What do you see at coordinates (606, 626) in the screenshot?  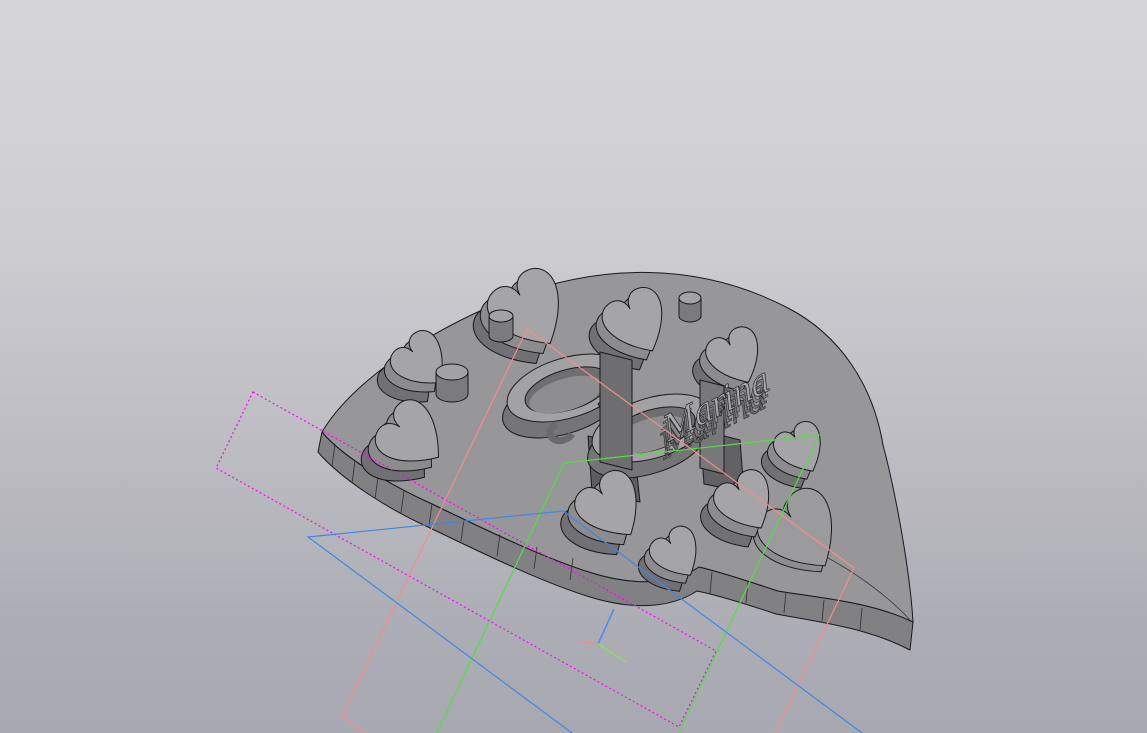 I see `triad-z-axis` at bounding box center [606, 626].